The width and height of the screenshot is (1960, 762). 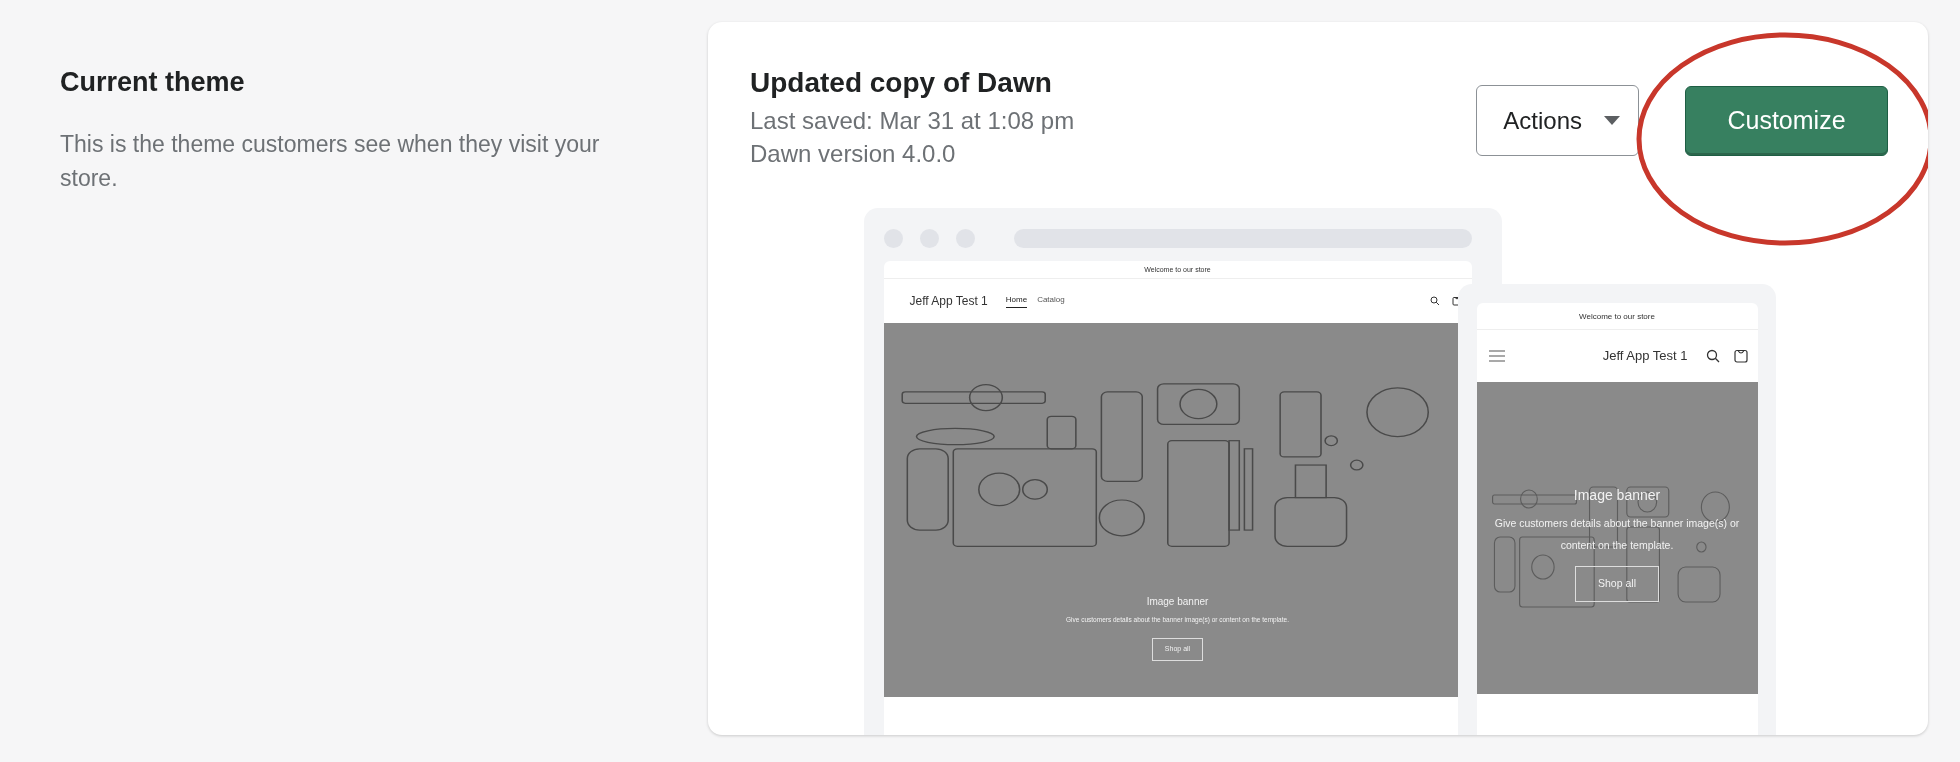 What do you see at coordinates (1786, 120) in the screenshot?
I see `customize-button: Customize` at bounding box center [1786, 120].